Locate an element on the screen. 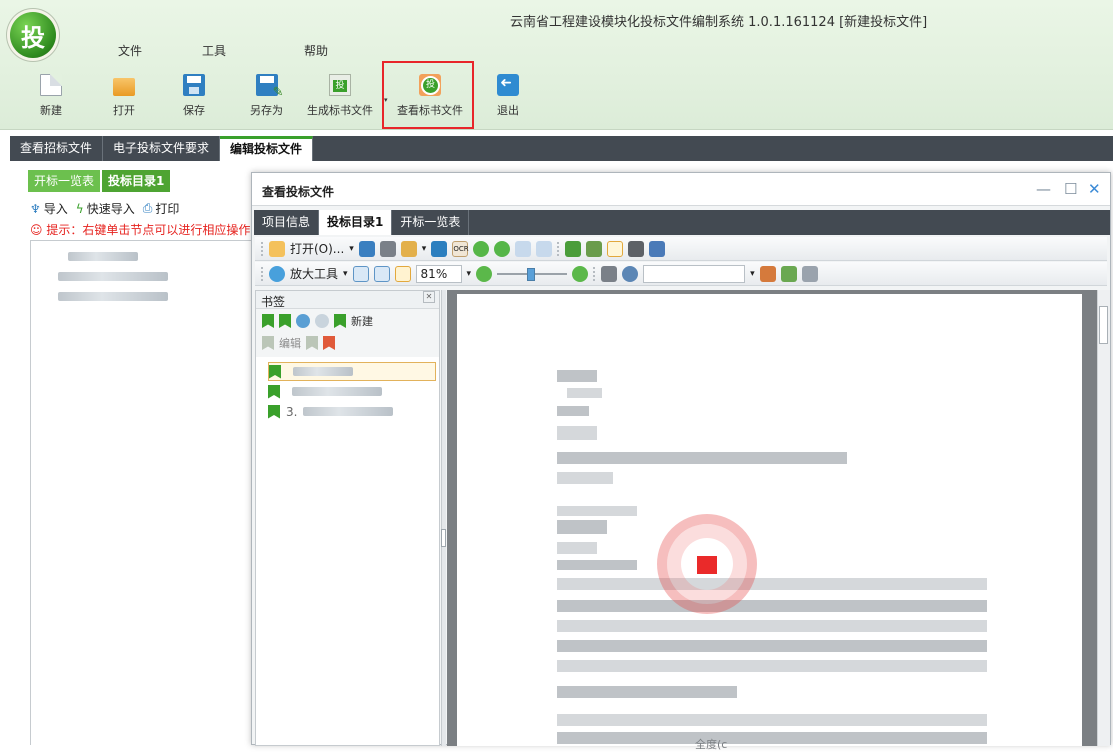 This screenshot has width=1113, height=752. exit-button-label: 退出 is located at coordinates (508, 110).